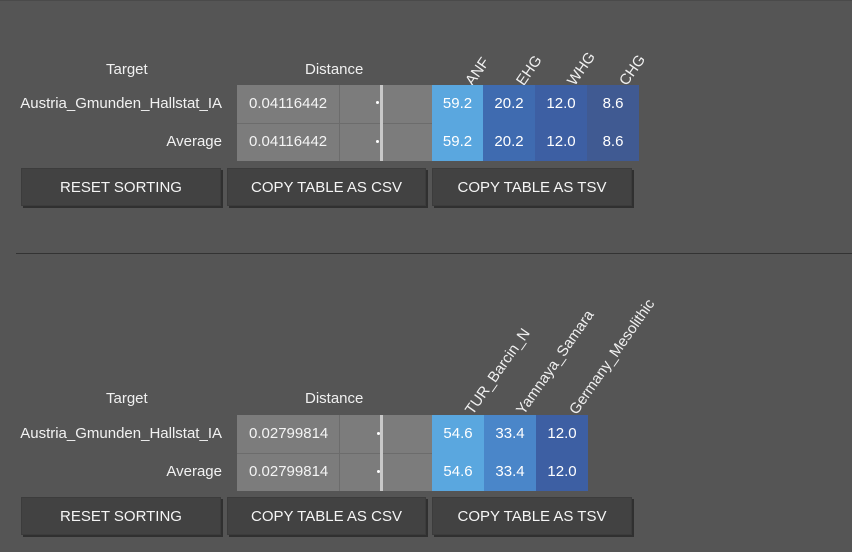  What do you see at coordinates (532, 187) in the screenshot?
I see `table1-copy-tsv-button: COPY TABLE AS TSV` at bounding box center [532, 187].